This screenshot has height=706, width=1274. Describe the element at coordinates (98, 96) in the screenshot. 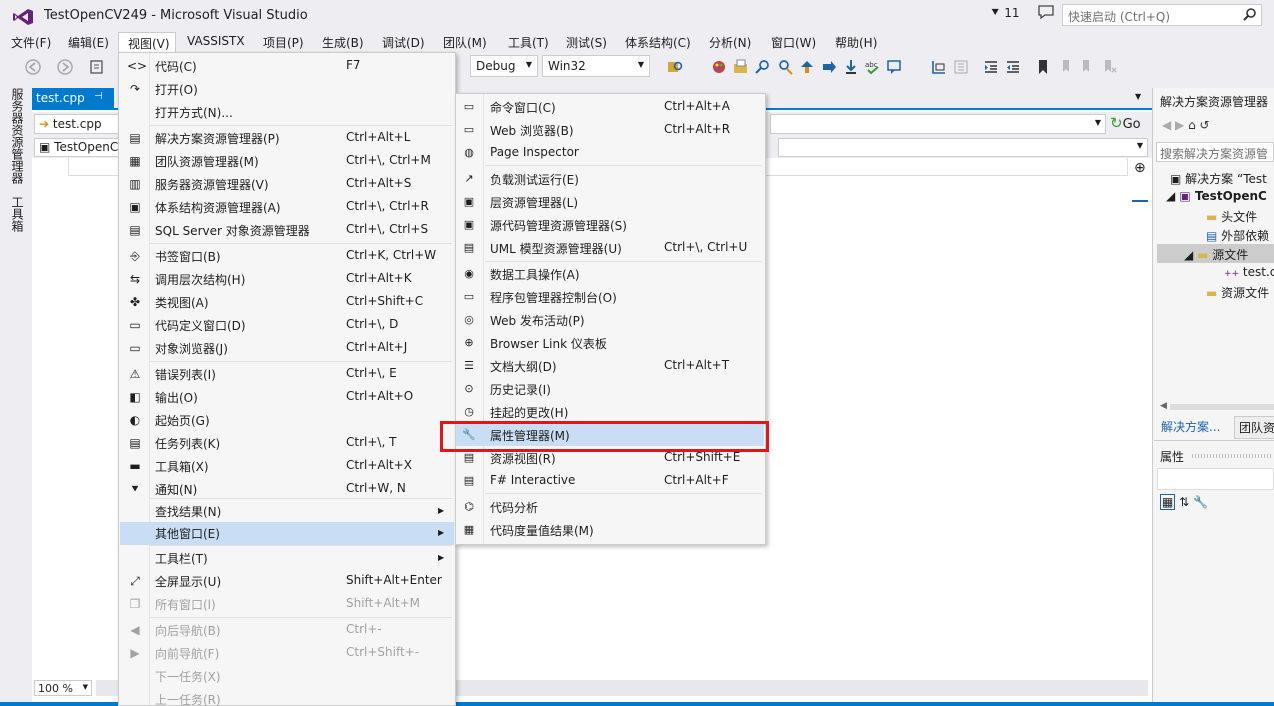

I see `pin-icon: ⊣` at that location.